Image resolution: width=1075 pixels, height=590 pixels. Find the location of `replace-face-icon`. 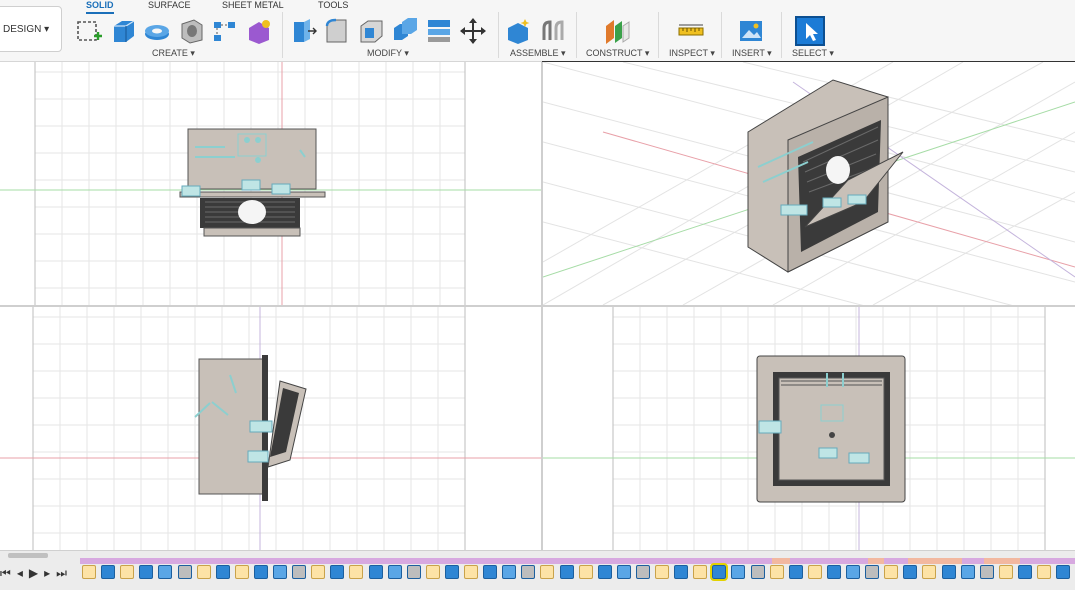

replace-face-icon is located at coordinates (439, 31).